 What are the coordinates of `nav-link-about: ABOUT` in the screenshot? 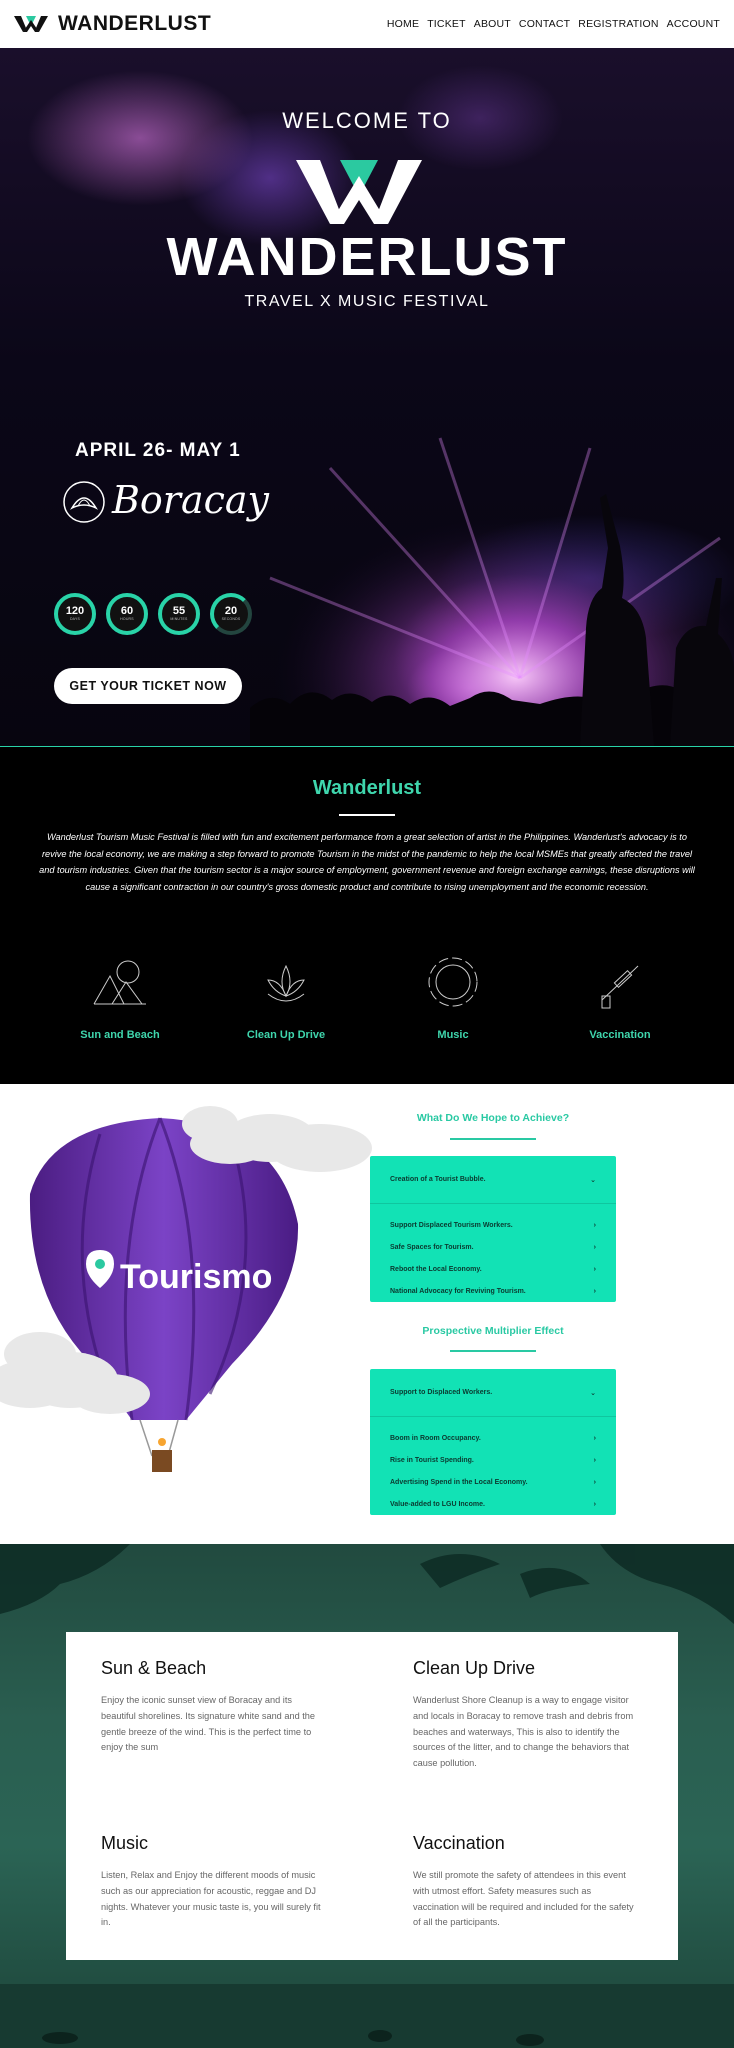 It's located at (492, 24).